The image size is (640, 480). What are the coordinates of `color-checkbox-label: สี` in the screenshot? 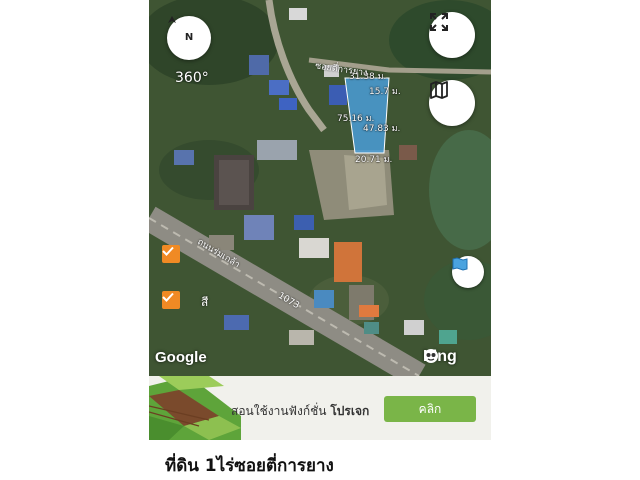 It's located at (205, 302).